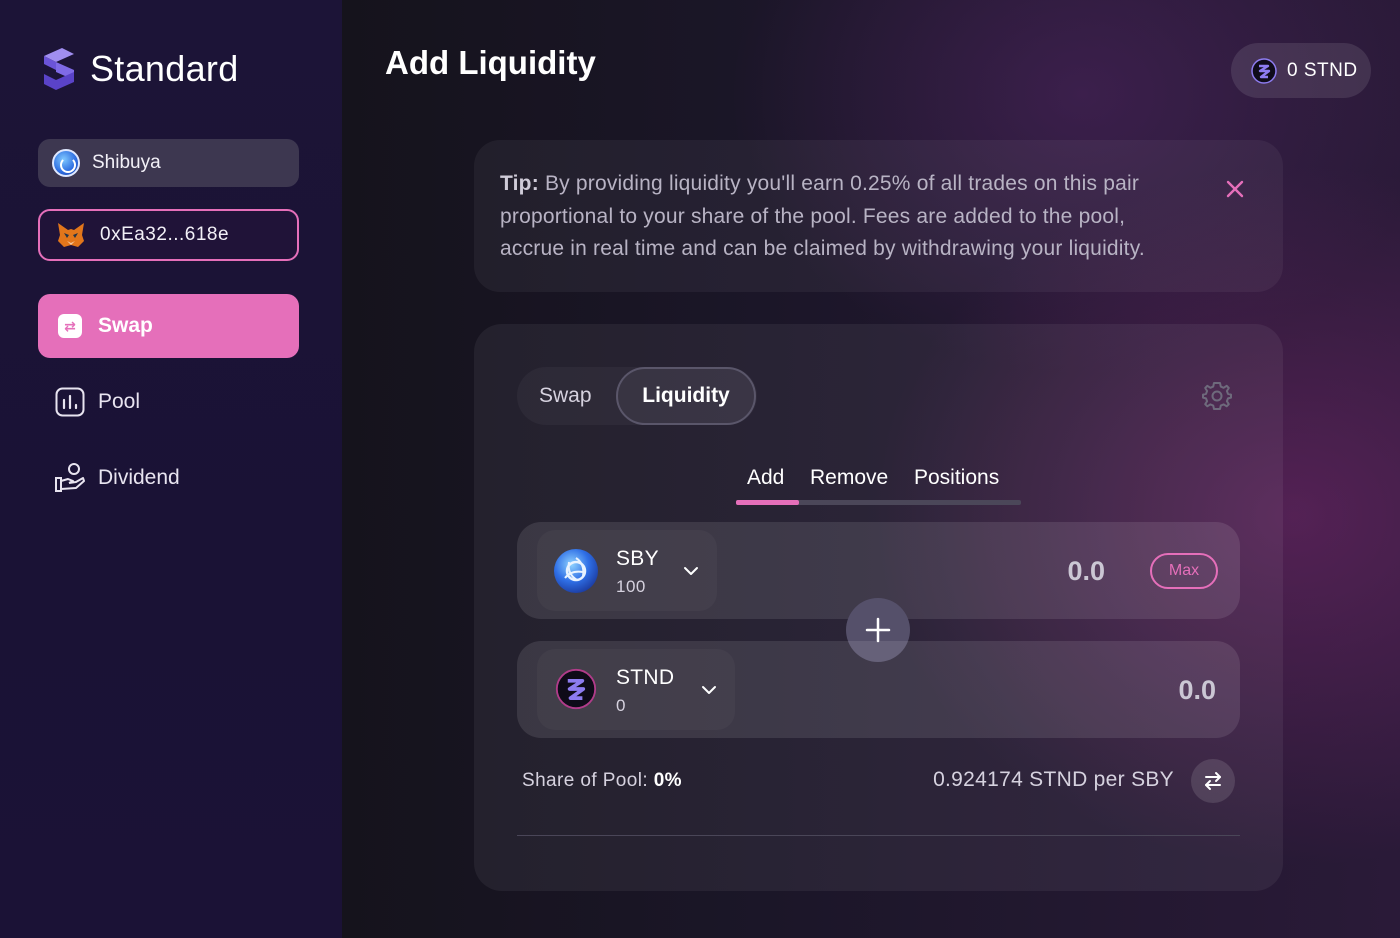 The width and height of the screenshot is (1400, 938). Describe the element at coordinates (645, 677) in the screenshot. I see `token-b-symbol: STND` at that location.